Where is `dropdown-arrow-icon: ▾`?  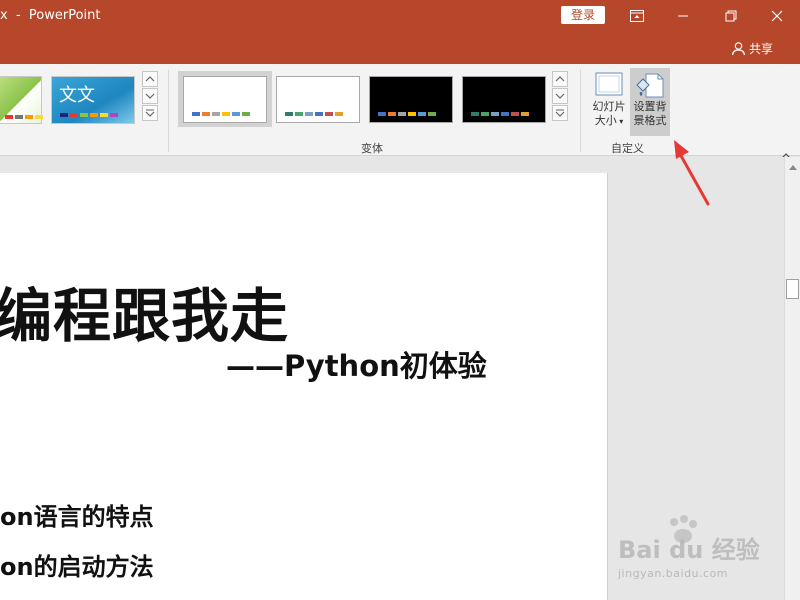 dropdown-arrow-icon: ▾ is located at coordinates (620, 121).